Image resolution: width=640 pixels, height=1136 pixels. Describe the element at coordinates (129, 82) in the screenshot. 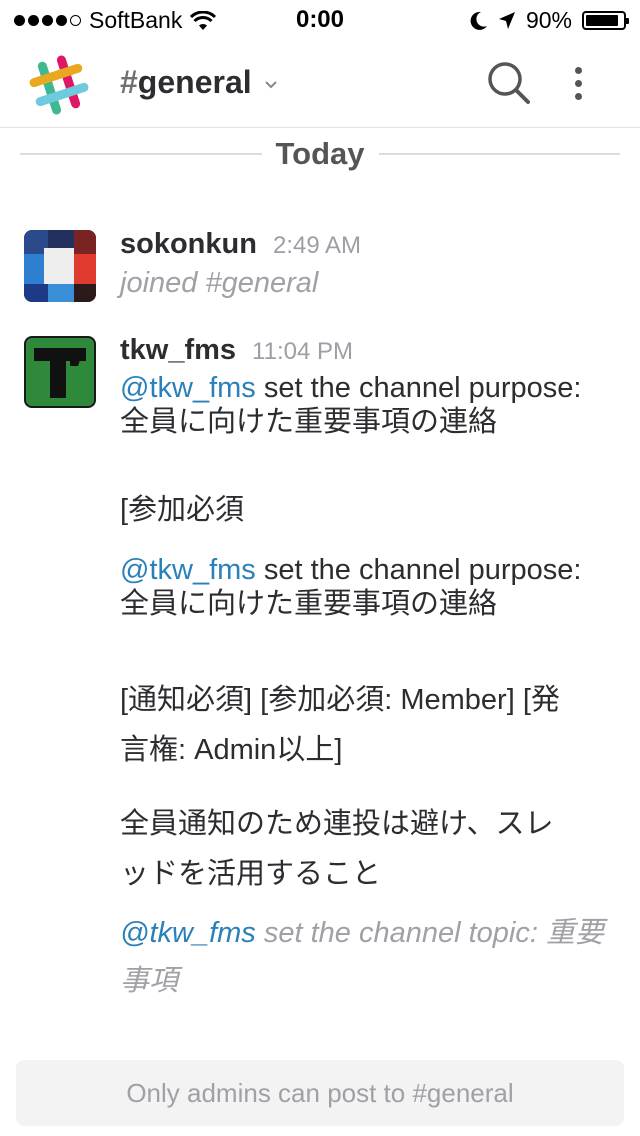

I see `channel-hash: #` at that location.